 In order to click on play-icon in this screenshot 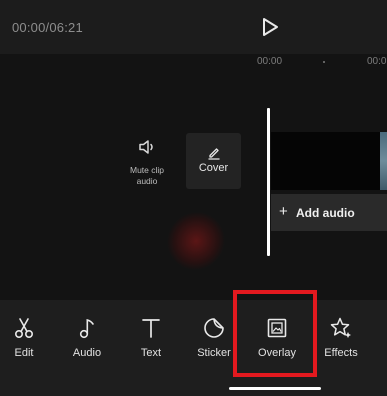, I will do `click(270, 27)`.